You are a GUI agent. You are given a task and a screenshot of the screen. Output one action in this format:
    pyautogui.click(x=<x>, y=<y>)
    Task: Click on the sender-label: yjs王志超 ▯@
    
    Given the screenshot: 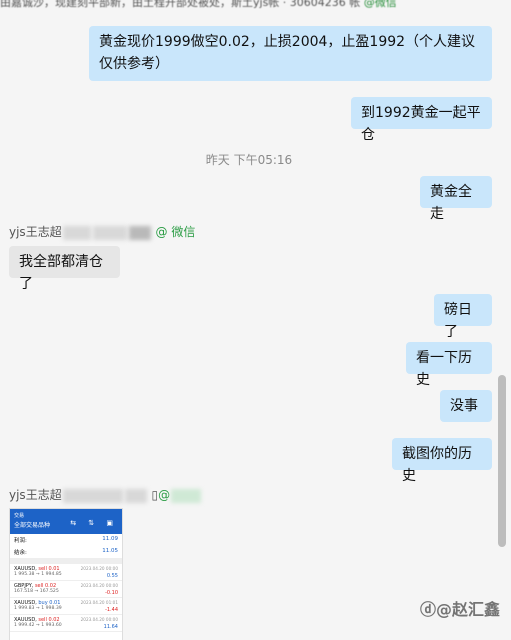 What is the action you would take?
    pyautogui.click(x=105, y=494)
    